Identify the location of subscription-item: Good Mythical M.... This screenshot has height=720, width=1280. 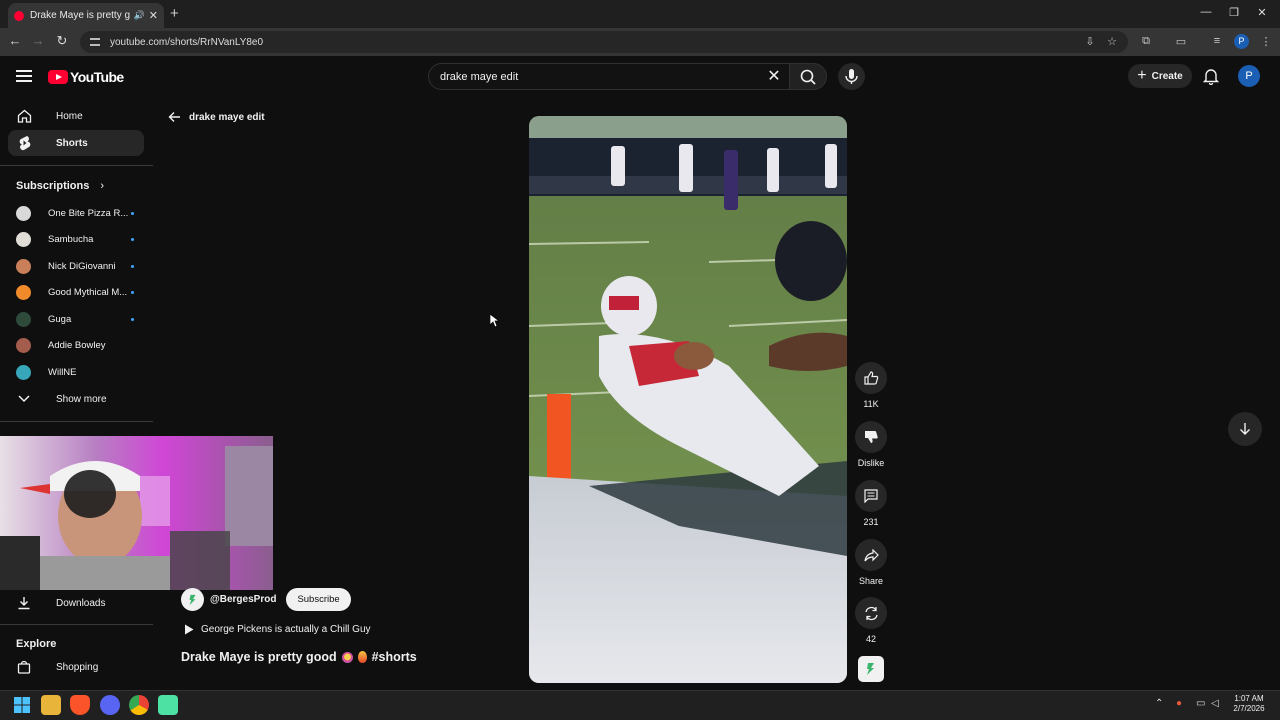
(76, 292).